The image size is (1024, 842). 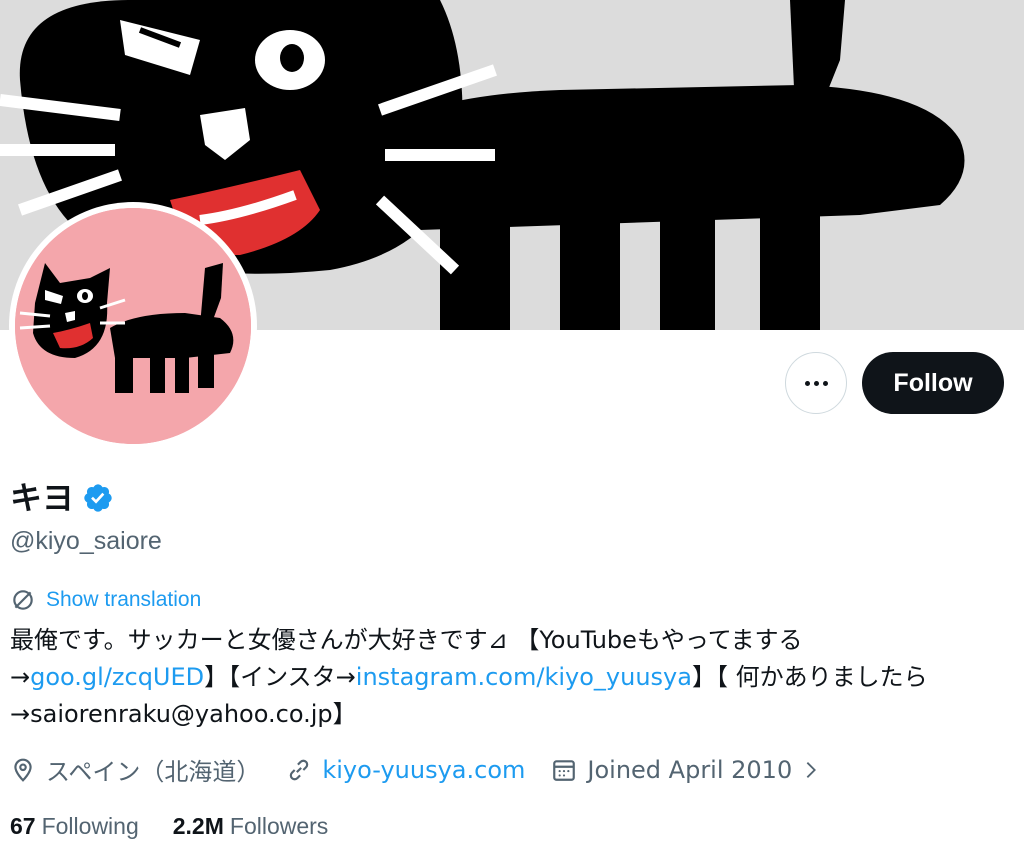 I want to click on bio-text: 】【 何かありましたら, so click(x=809, y=677).